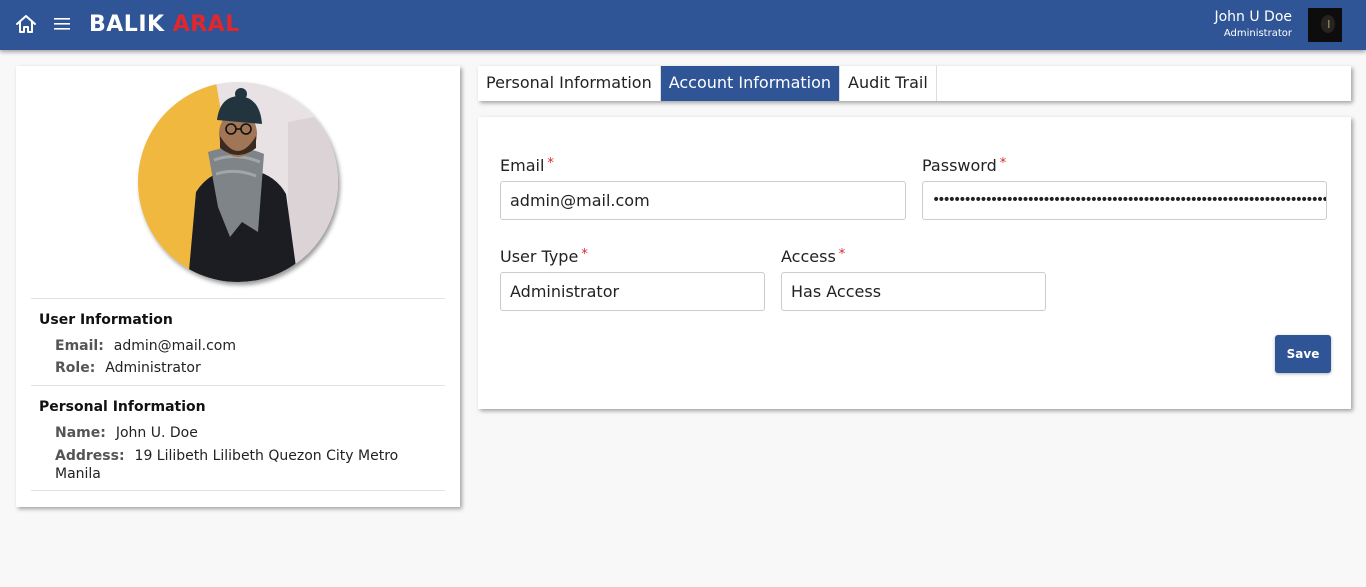 This screenshot has height=587, width=1366. What do you see at coordinates (808, 256) in the screenshot?
I see `access-label-text: Access` at bounding box center [808, 256].